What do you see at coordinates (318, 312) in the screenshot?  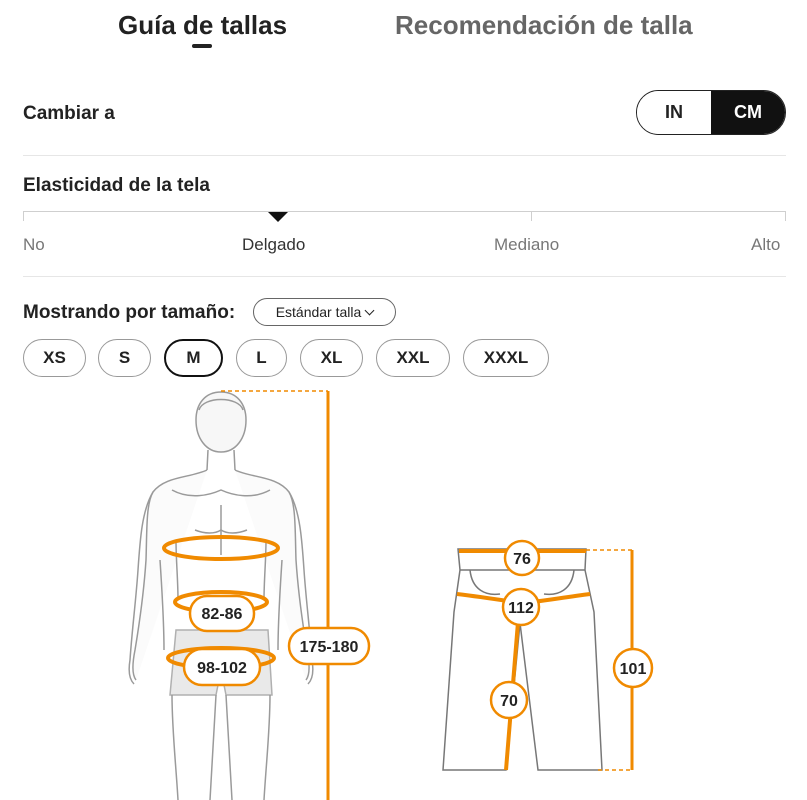 I see `size-standard-value: Estándar talla` at bounding box center [318, 312].